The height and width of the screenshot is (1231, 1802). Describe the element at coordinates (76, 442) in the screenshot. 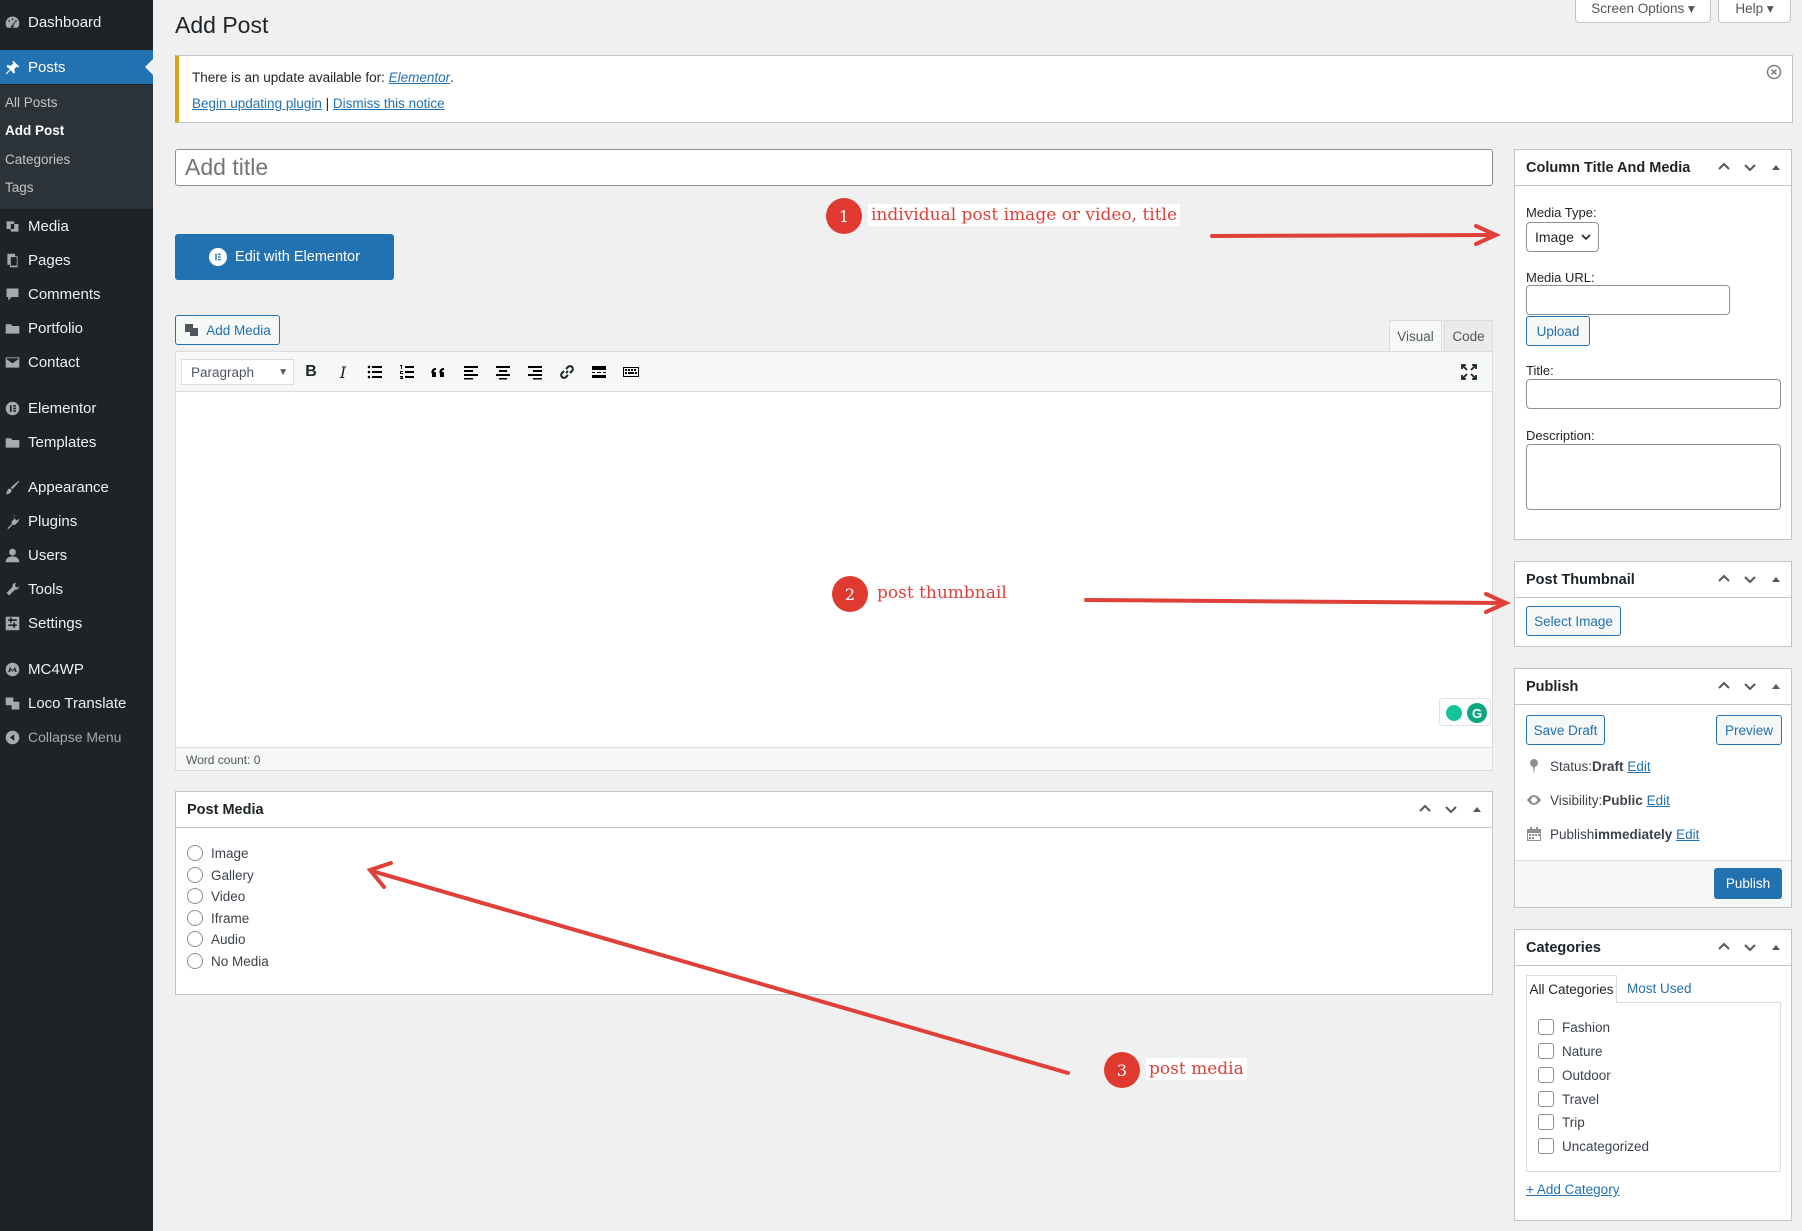

I see `sidebar-item-templates: Templates` at that location.